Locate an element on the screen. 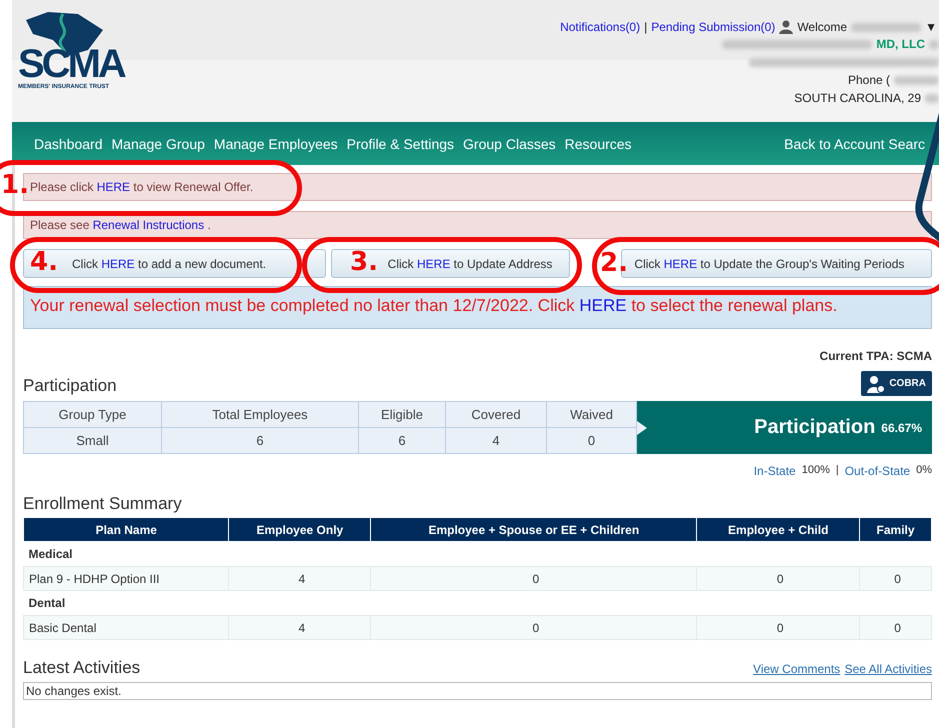 The image size is (939, 728). notifications-link: Notifications(0) is located at coordinates (600, 27).